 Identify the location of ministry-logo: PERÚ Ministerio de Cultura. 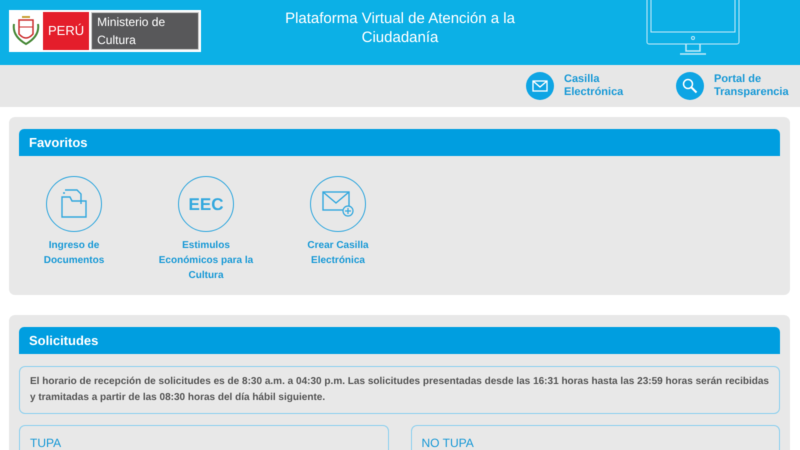
(105, 31).